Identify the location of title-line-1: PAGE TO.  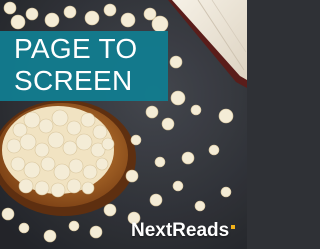
(76, 48).